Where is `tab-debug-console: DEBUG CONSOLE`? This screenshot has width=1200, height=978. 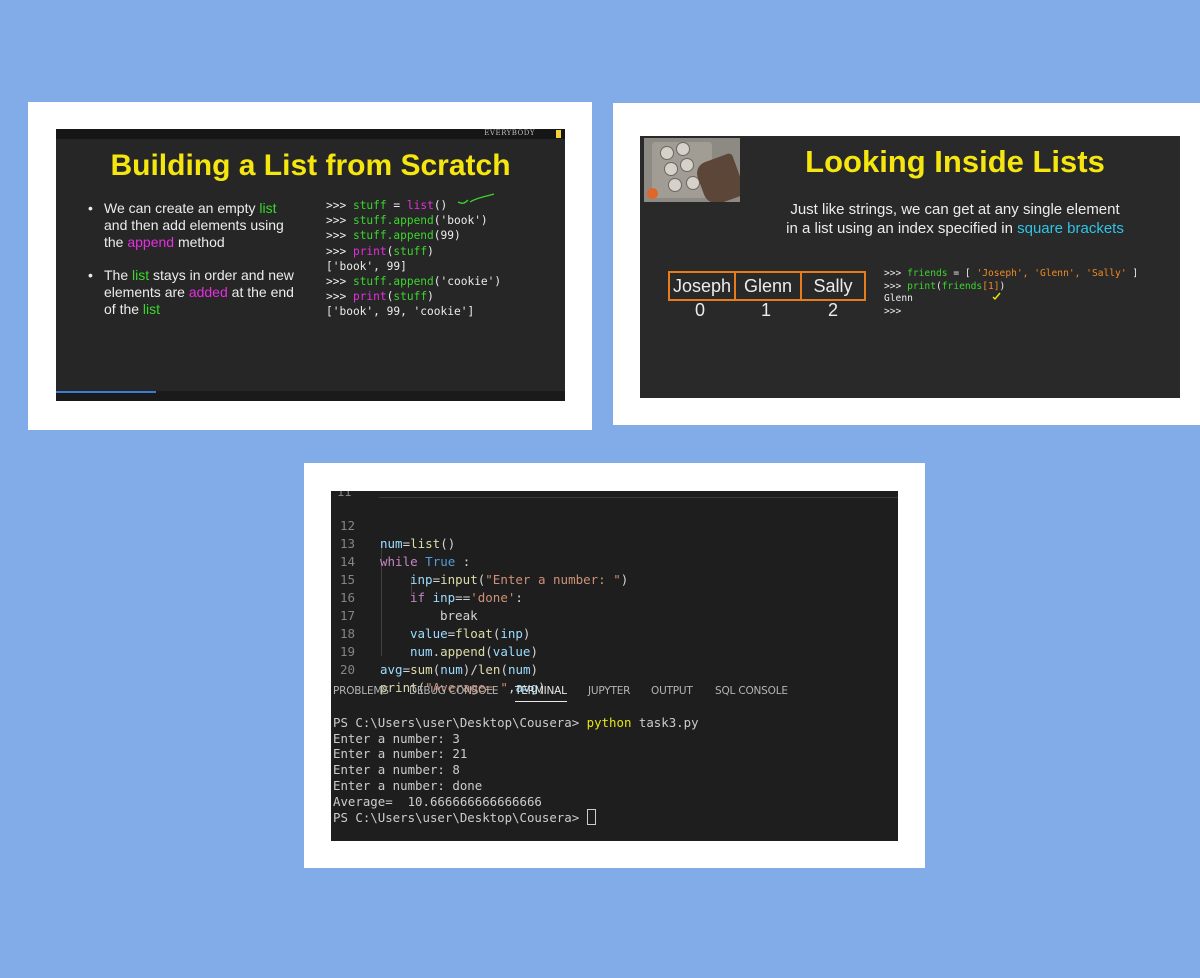 tab-debug-console: DEBUG CONSOLE is located at coordinates (454, 691).